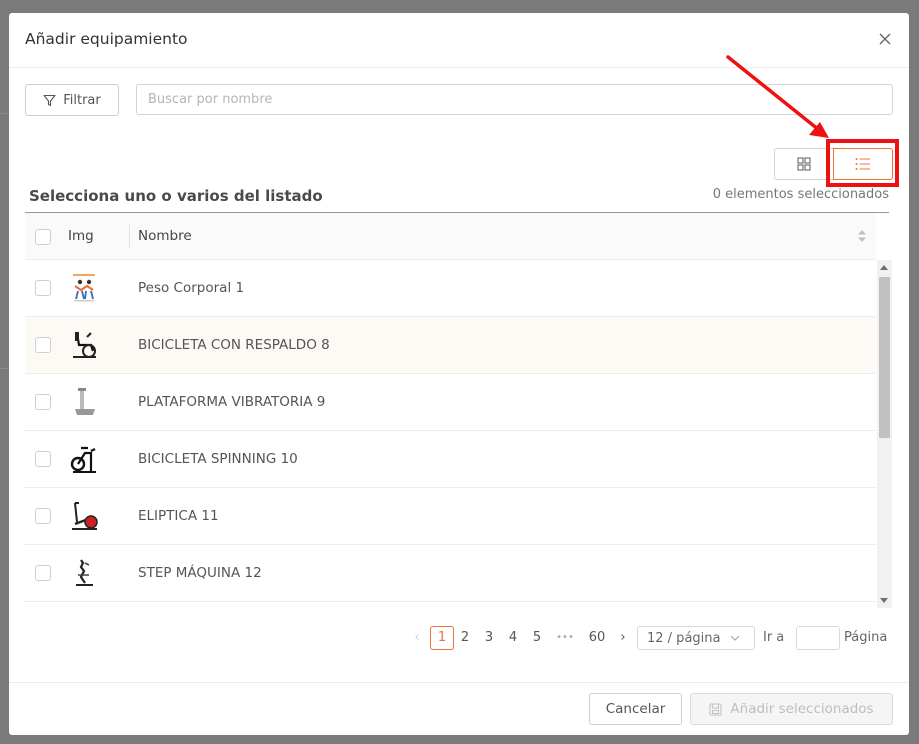  Describe the element at coordinates (884, 357) in the screenshot. I see `scroll-thumb` at that location.